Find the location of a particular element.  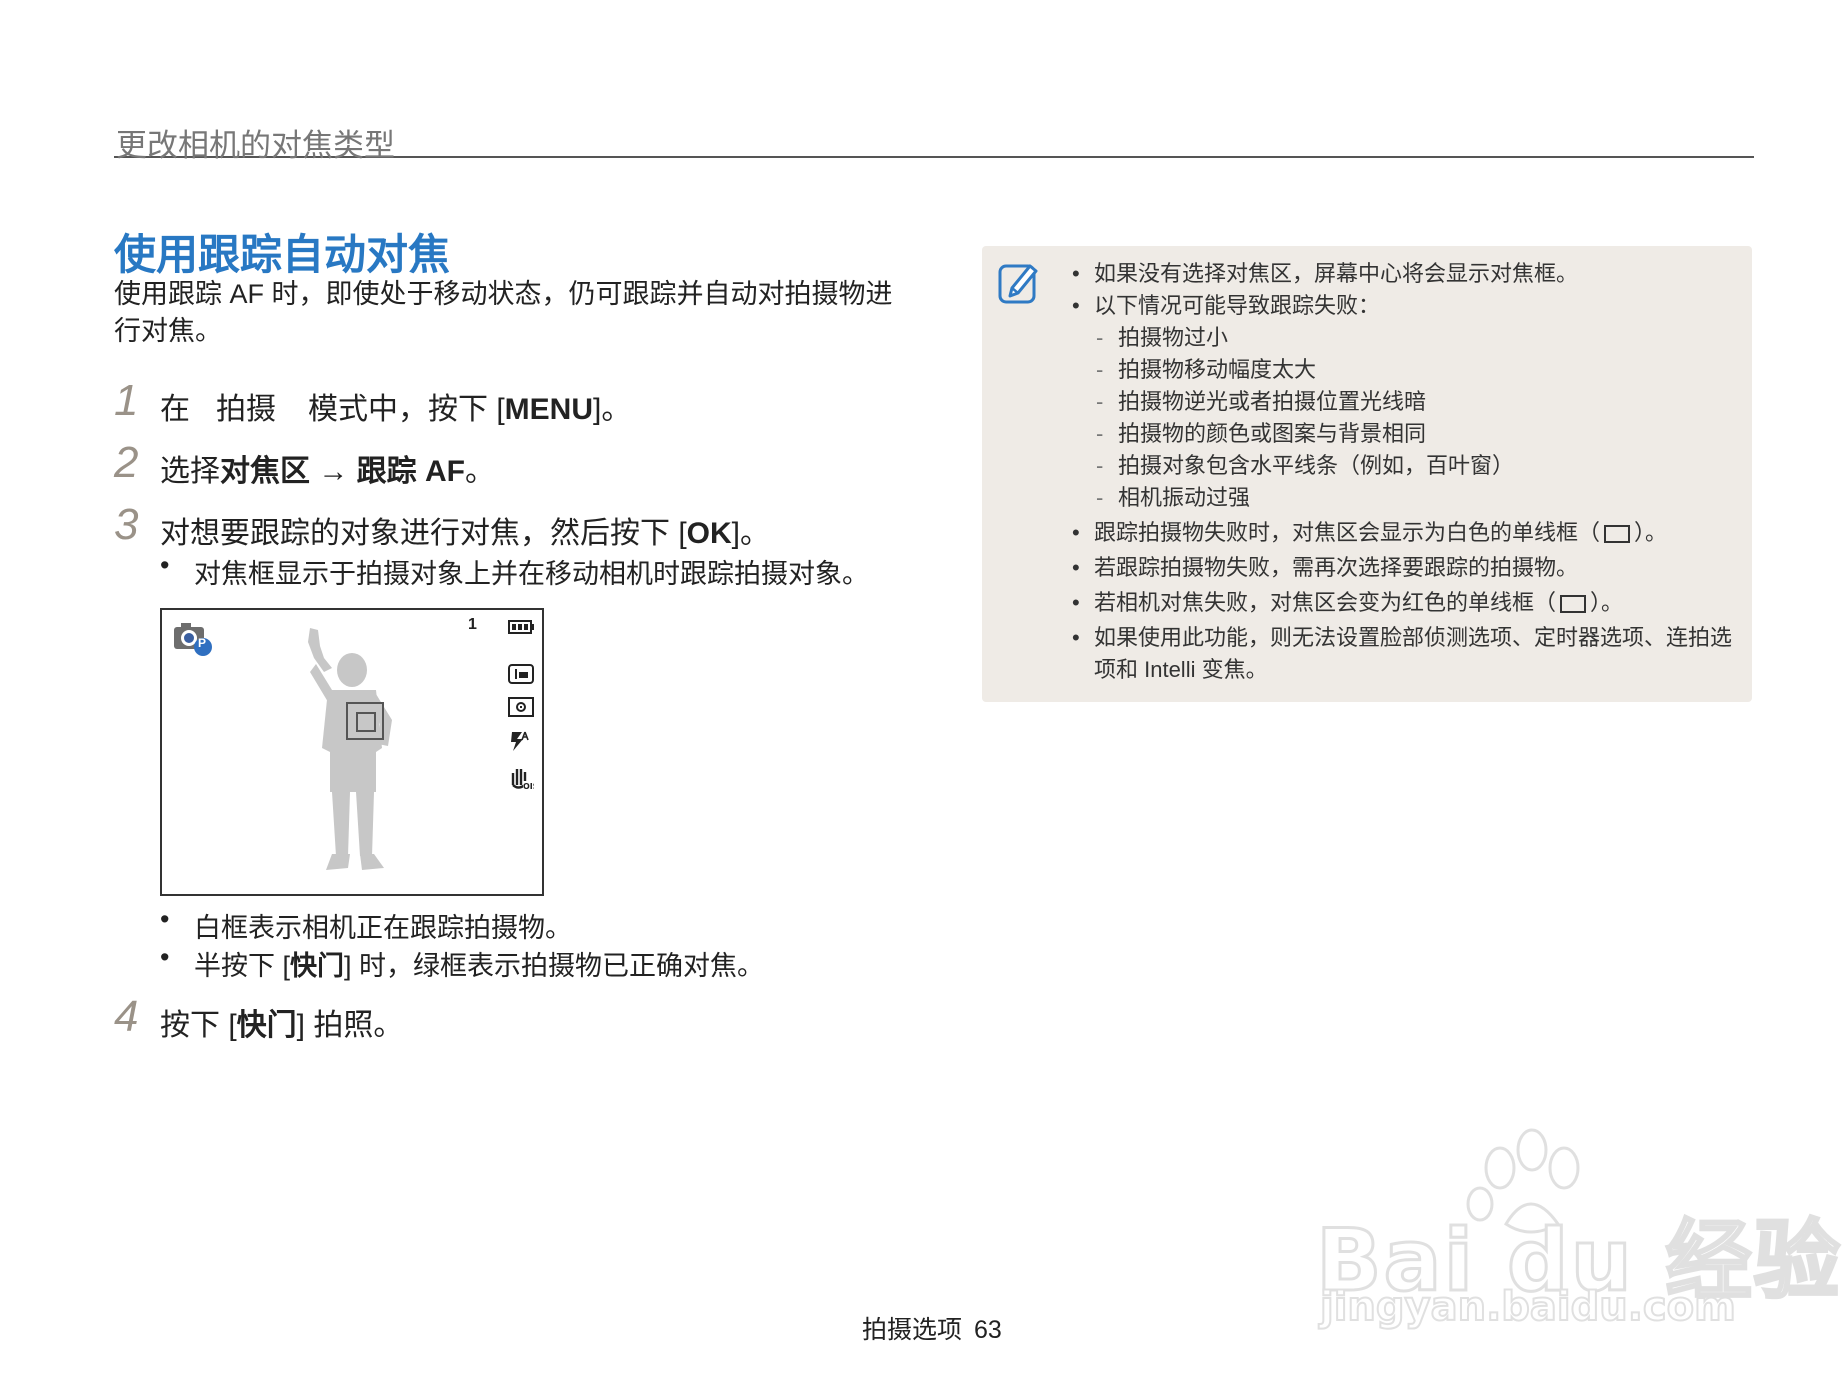

step-text: 选择对焦区 → 跟踪 AF。 is located at coordinates (327, 468).